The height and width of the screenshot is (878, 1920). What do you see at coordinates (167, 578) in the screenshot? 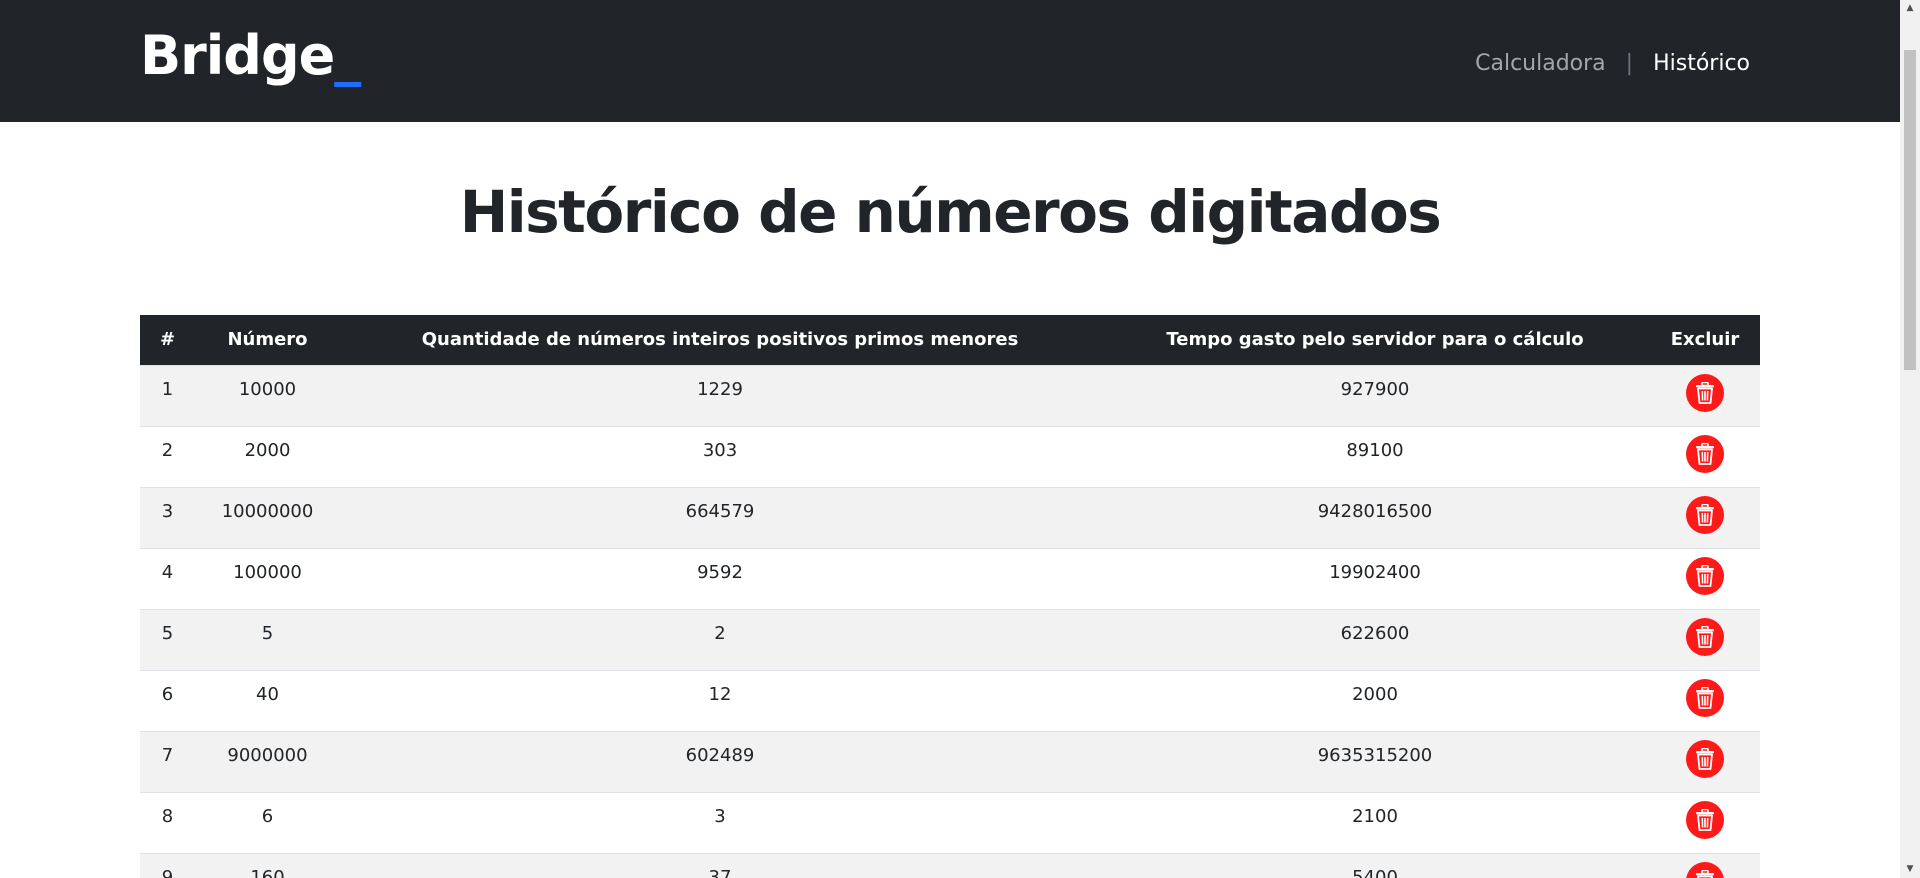
I see `cell-index: 4` at bounding box center [167, 578].